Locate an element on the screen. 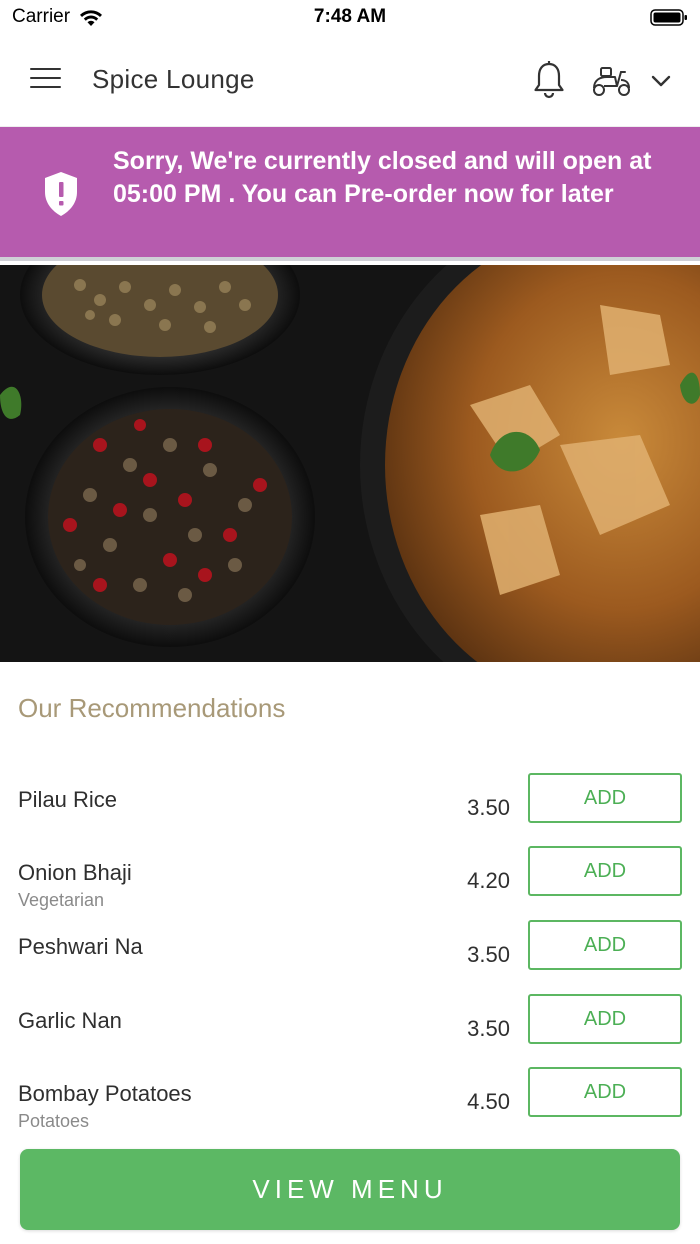  recommendations-heading: Our Recommendations is located at coordinates (152, 708).